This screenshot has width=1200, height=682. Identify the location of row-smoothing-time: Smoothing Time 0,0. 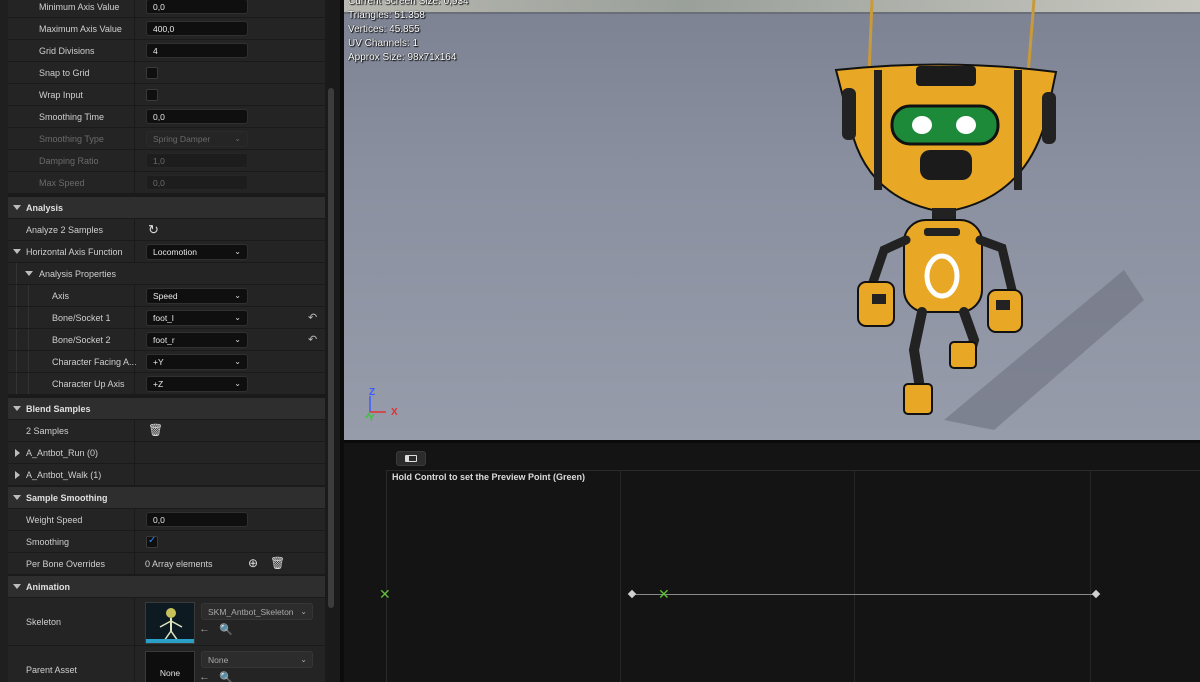
(166, 117).